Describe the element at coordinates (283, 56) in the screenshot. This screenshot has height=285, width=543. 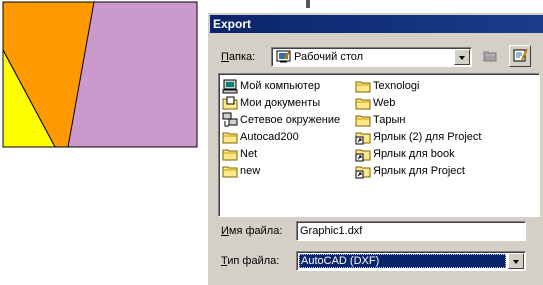
I see `desktop-icon` at that location.